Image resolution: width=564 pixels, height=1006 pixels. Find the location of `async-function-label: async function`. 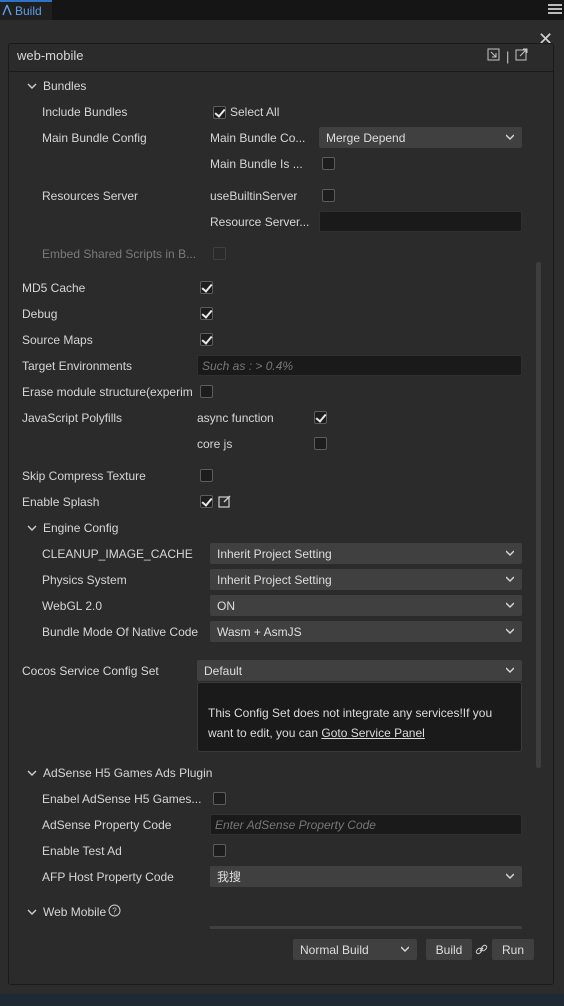

async-function-label: async function is located at coordinates (235, 418).